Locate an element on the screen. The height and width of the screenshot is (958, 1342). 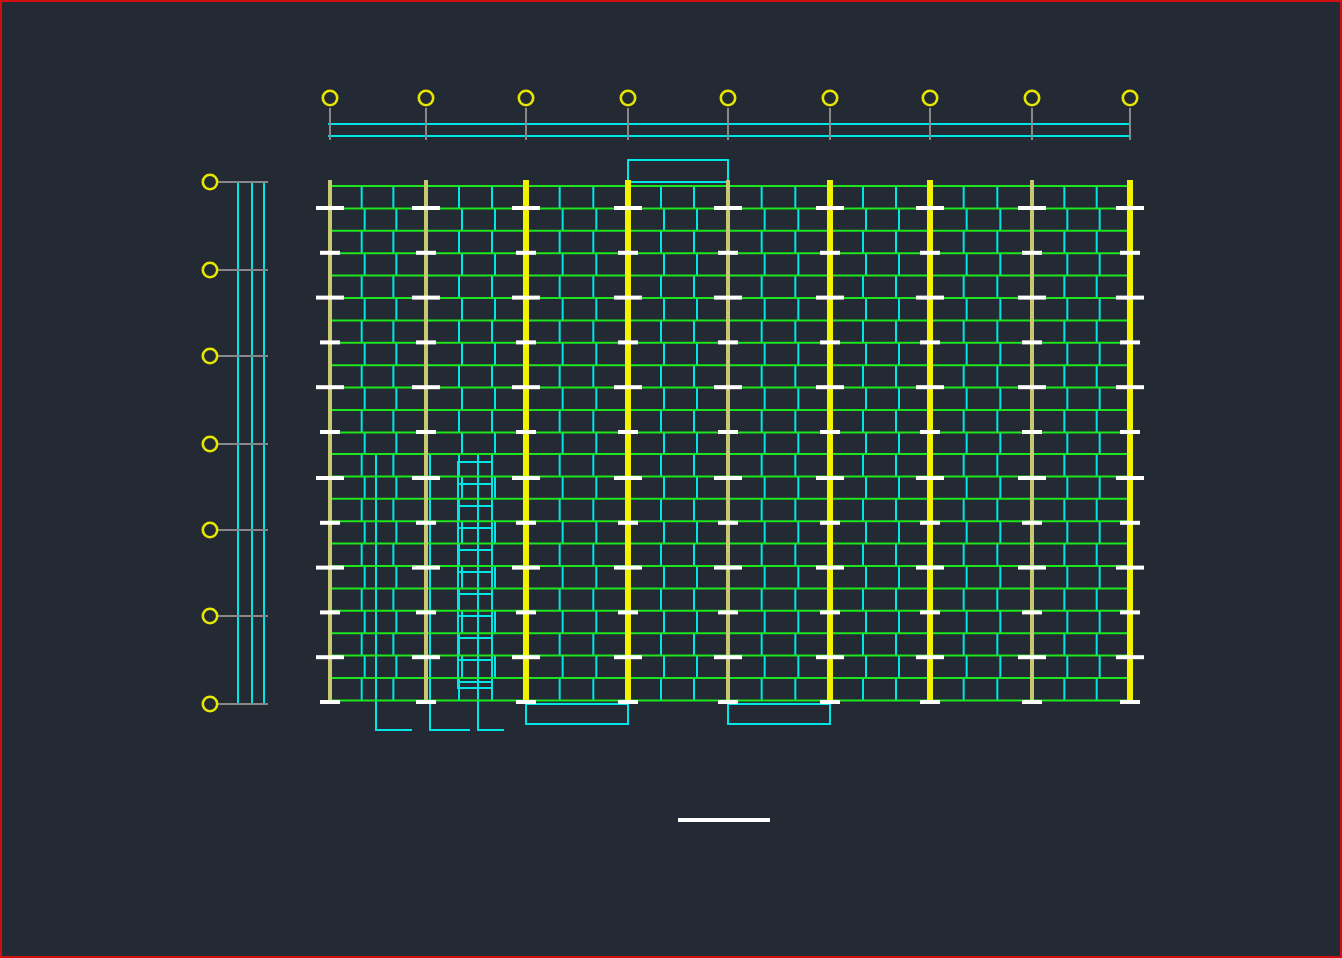
scale-bar is located at coordinates (724, 820).